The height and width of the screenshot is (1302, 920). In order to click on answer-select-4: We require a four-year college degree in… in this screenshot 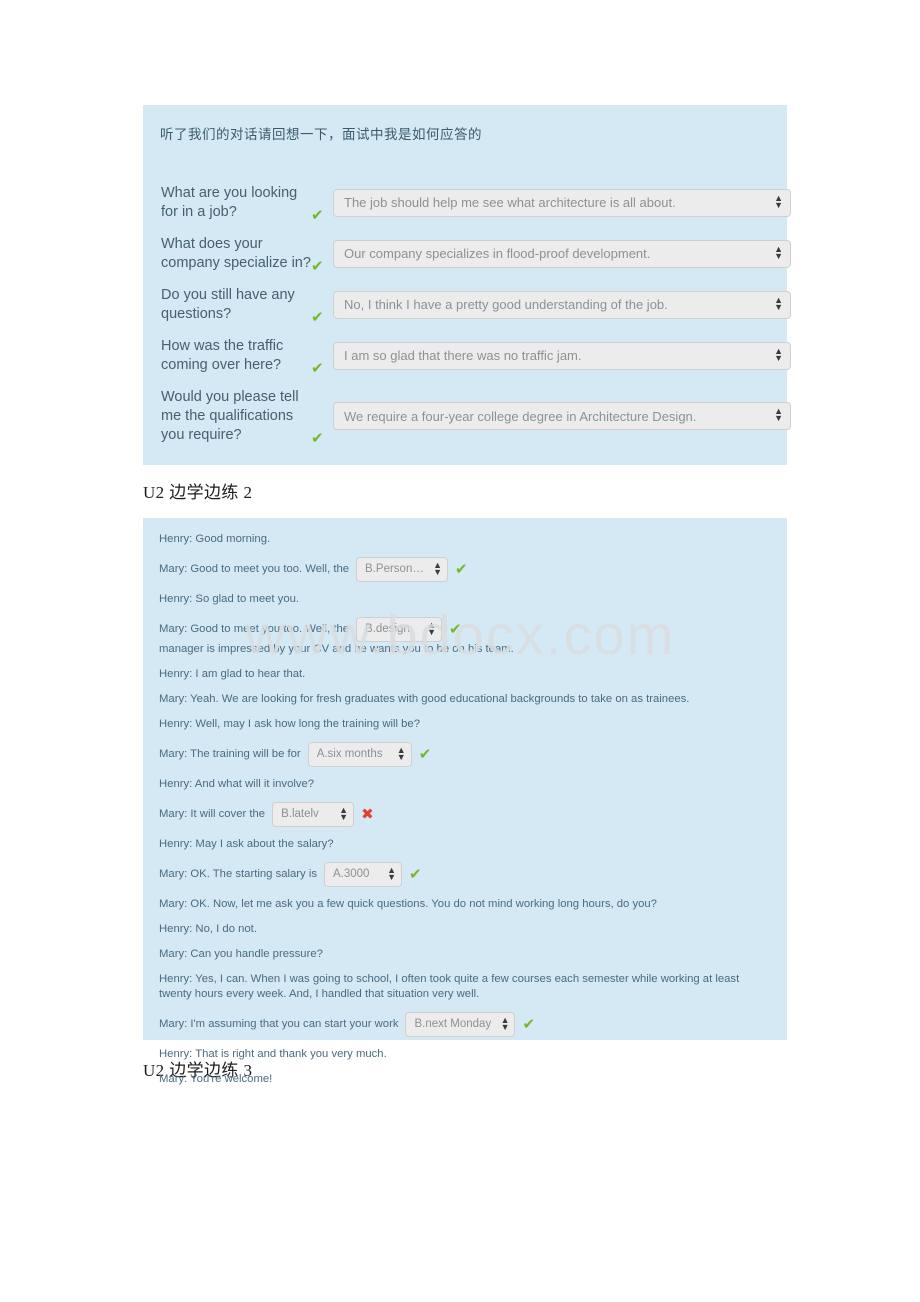, I will do `click(562, 416)`.